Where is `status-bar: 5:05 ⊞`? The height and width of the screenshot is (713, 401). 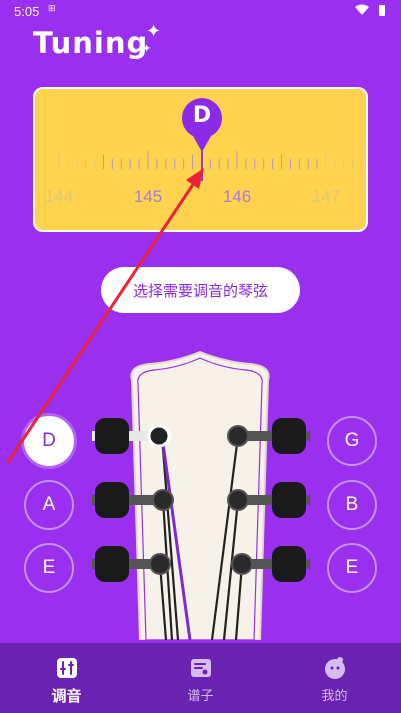 status-bar: 5:05 ⊞ is located at coordinates (200, 12).